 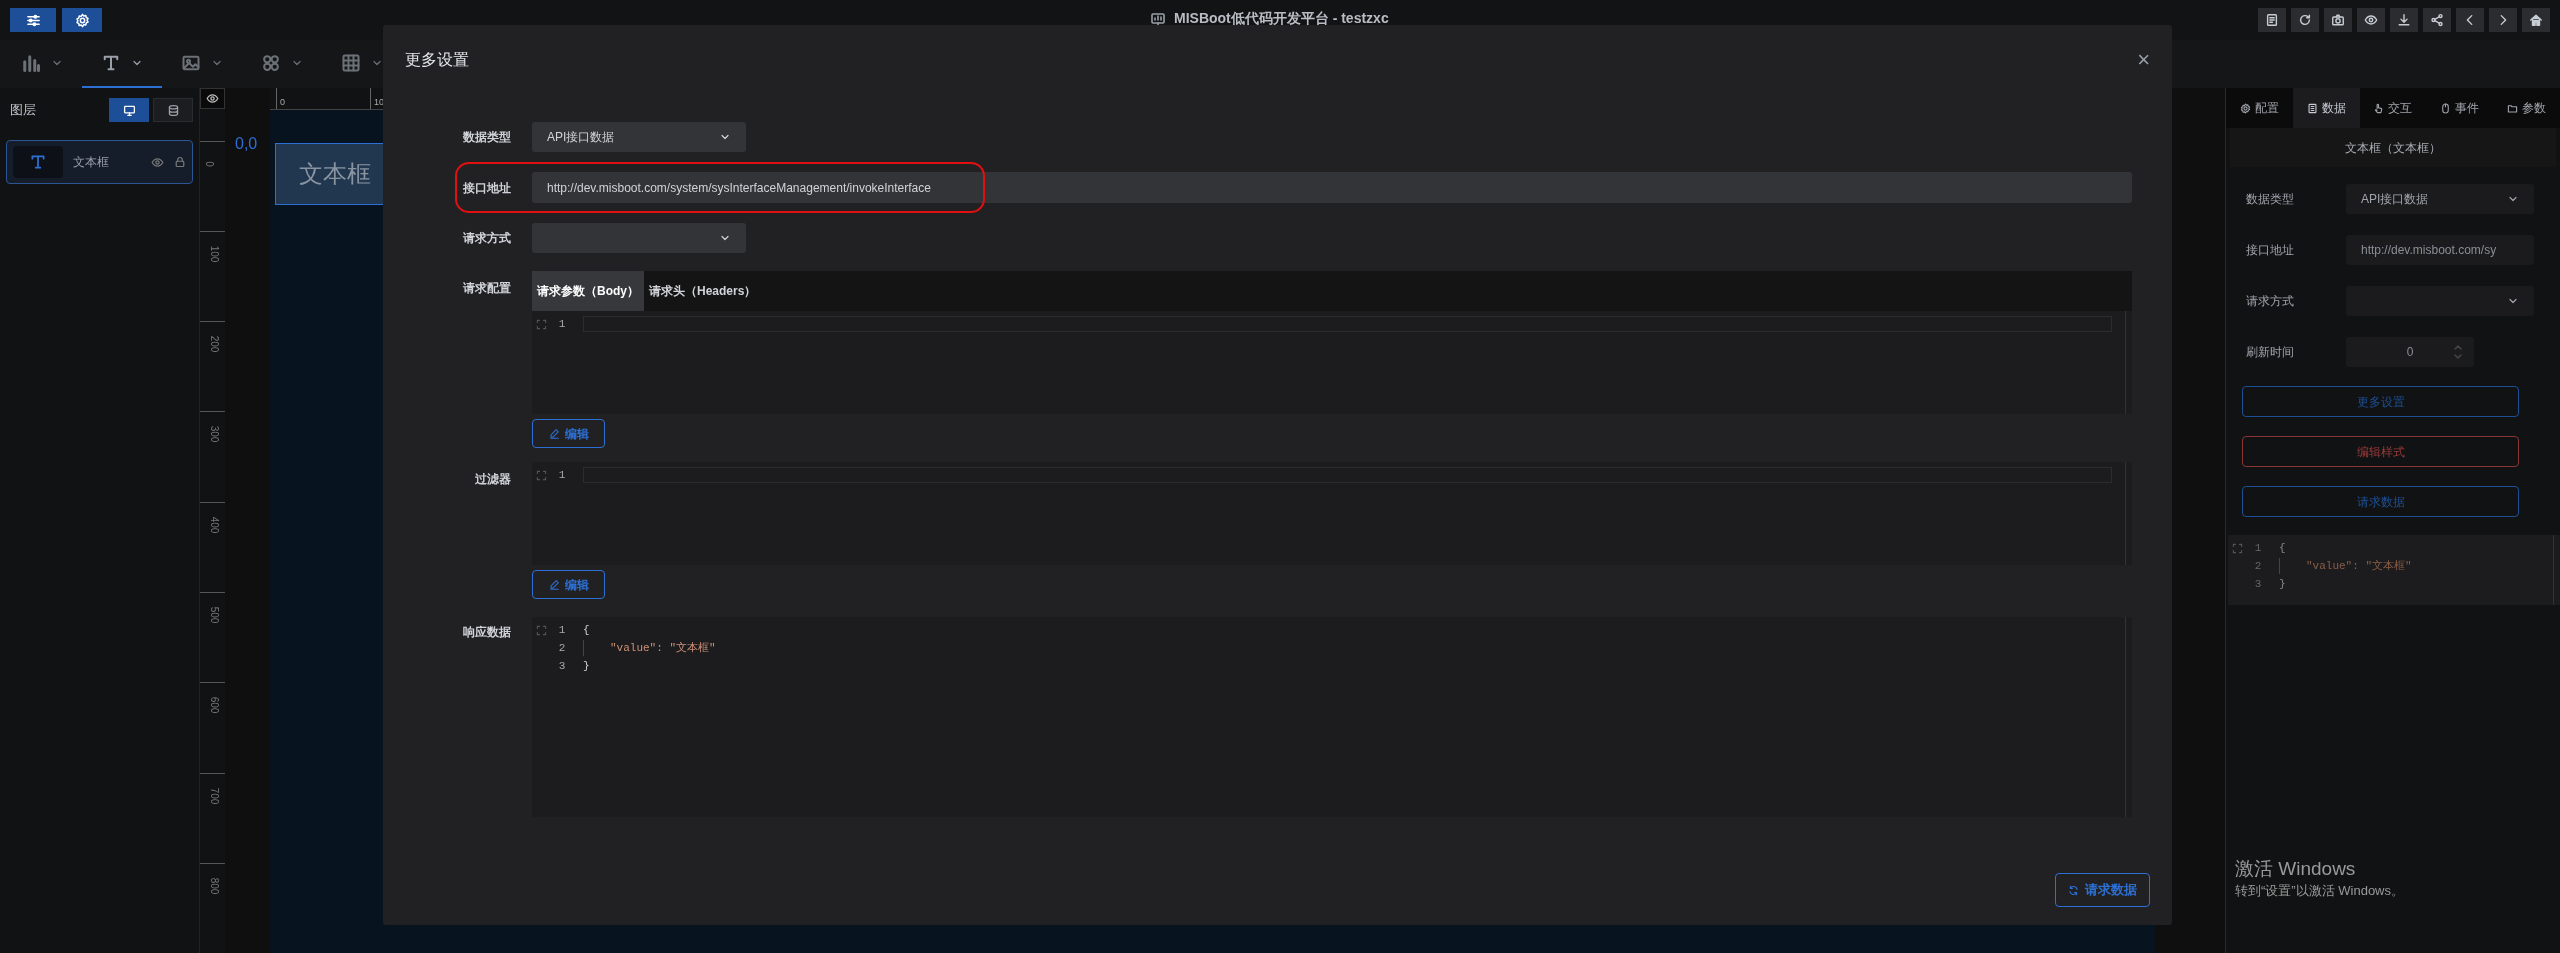 I want to click on number-field: 0, so click(x=2410, y=352).